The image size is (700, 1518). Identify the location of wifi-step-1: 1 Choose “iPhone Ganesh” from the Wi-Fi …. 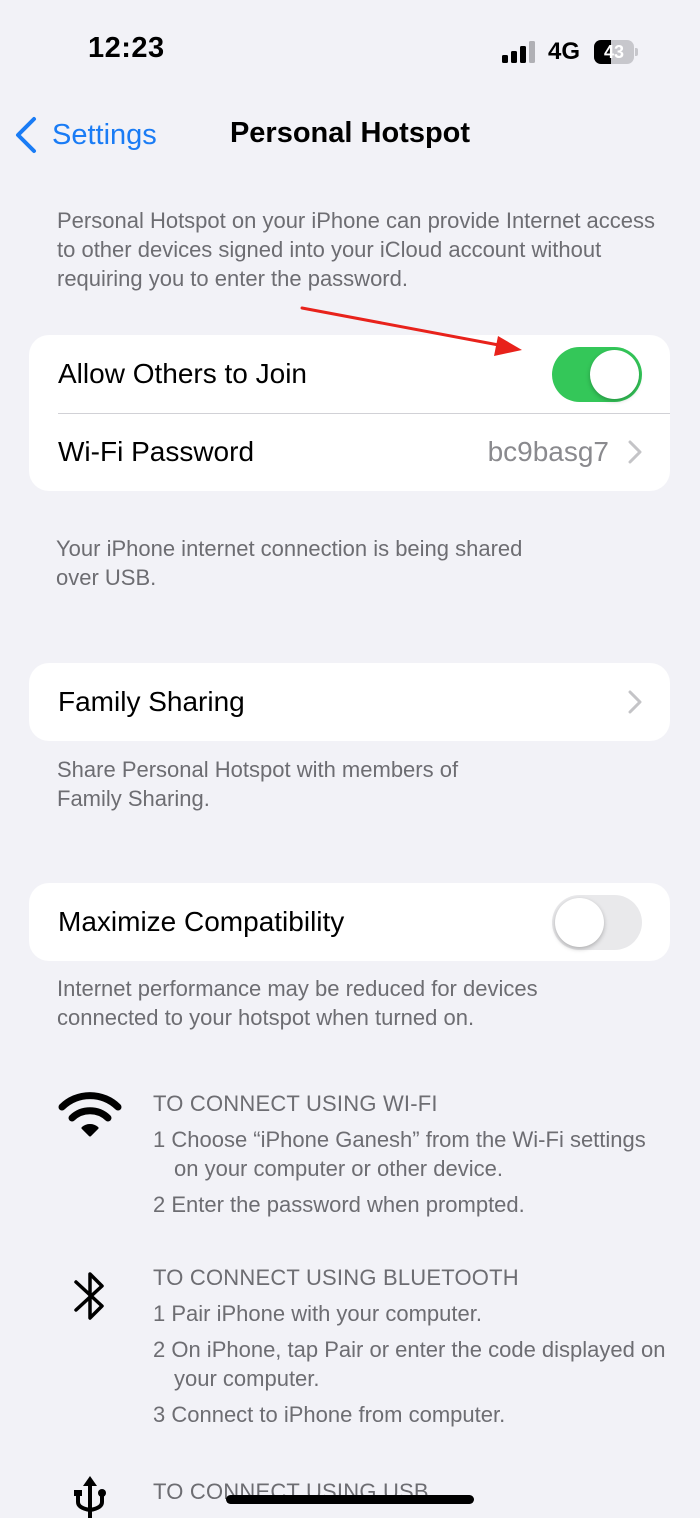
(399, 1154).